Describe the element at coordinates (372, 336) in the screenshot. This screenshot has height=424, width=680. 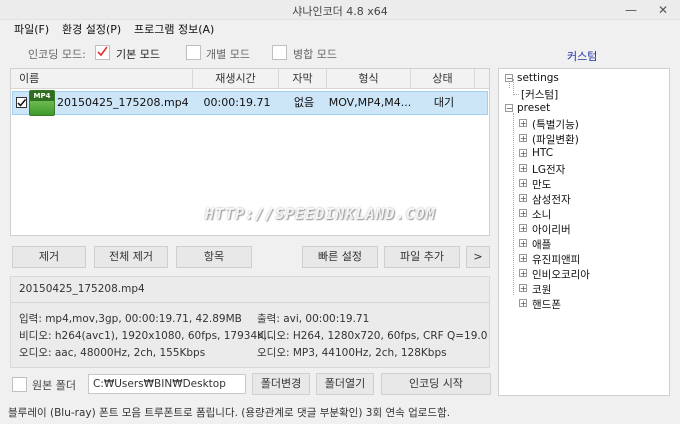
I see `output-video-info: 비디오: H264, 1280x720, 60fps, CRF Q=19.0` at that location.